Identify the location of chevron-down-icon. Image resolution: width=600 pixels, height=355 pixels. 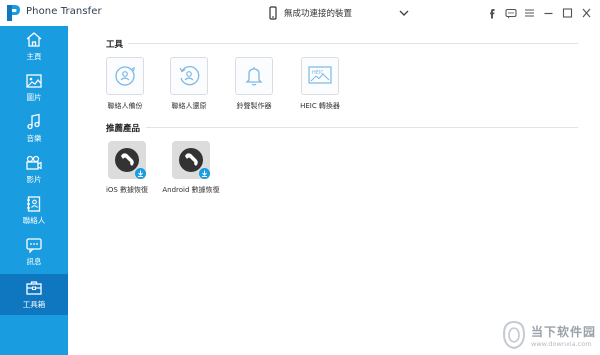
(404, 13).